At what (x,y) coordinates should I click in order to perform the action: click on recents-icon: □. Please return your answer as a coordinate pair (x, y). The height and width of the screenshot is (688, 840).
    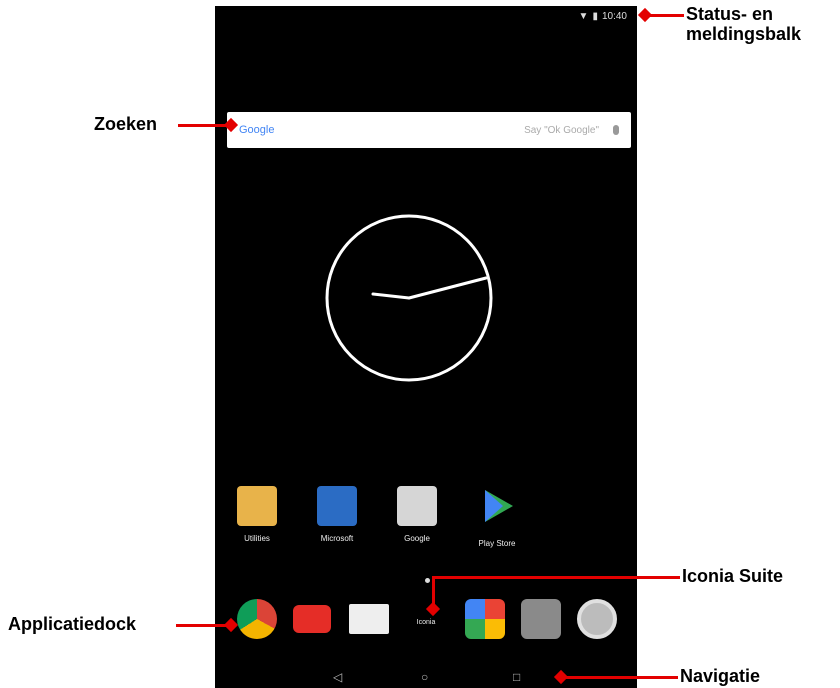
    Looking at the image, I should click on (516, 677).